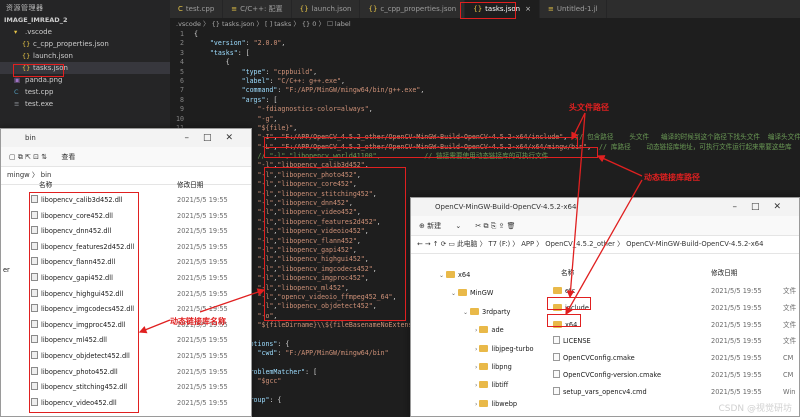  I want to click on tree-label: libjpeg-turbo, so click(512, 348).